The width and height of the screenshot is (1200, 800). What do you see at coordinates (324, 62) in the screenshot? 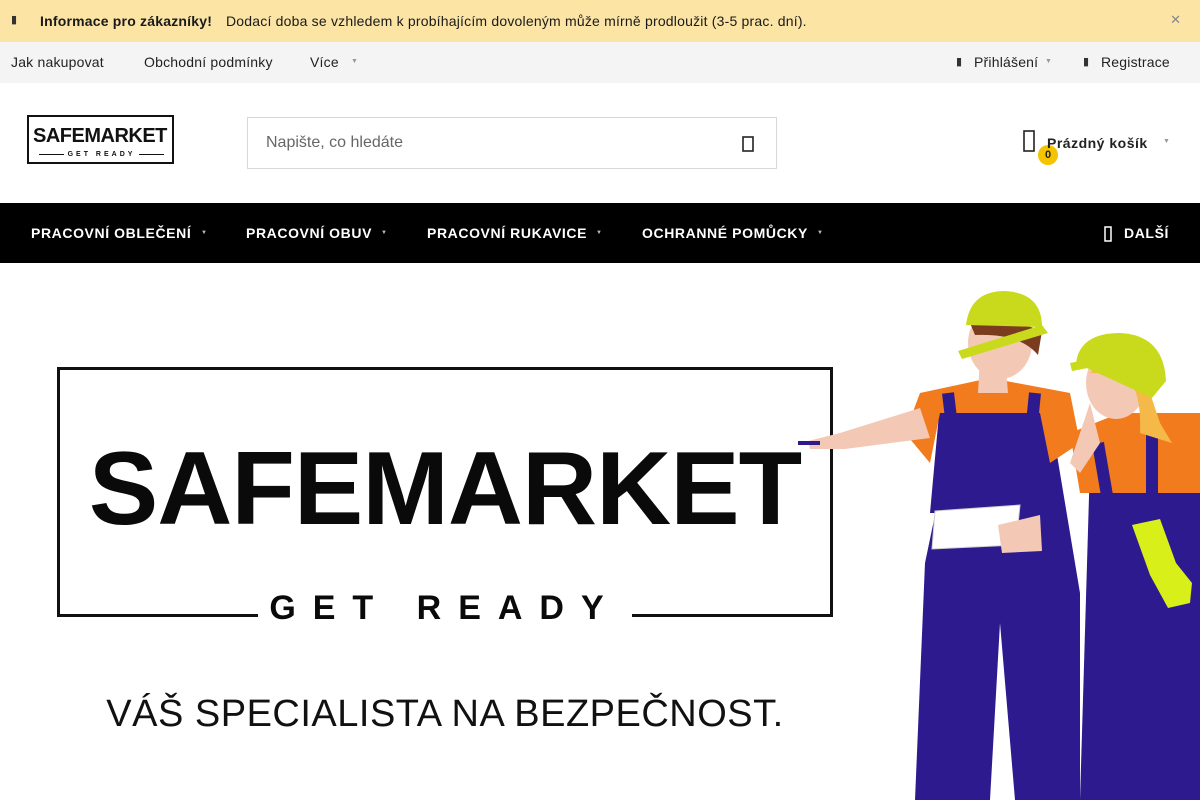
I see `nav-link-more: Více` at bounding box center [324, 62].